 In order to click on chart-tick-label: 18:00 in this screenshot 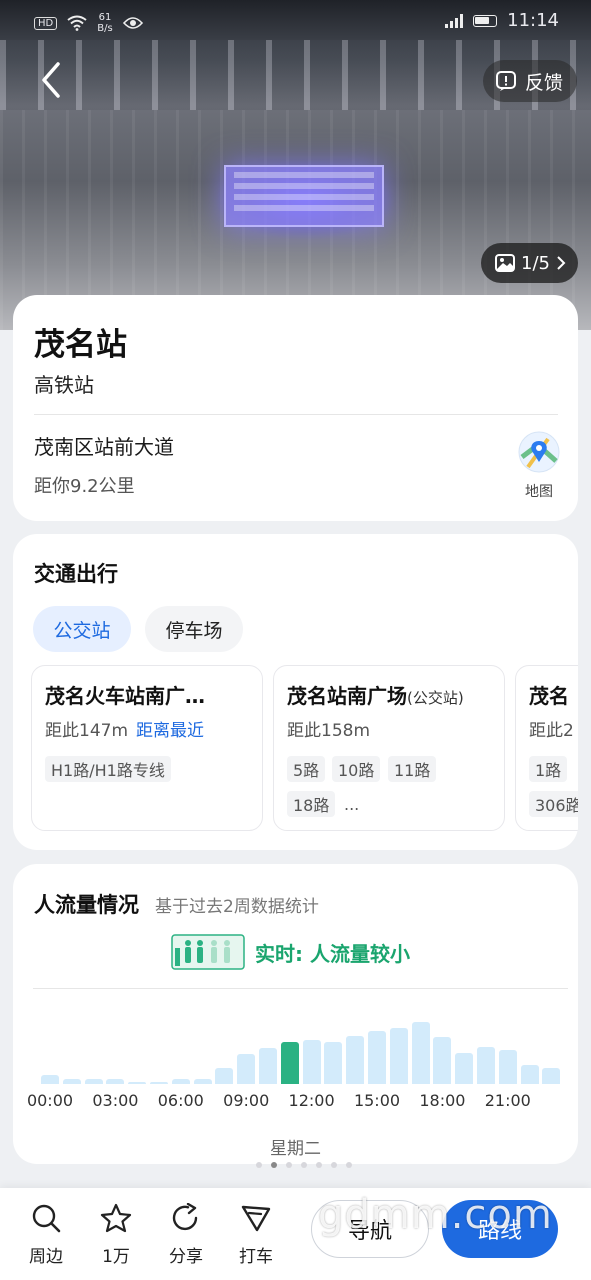, I will do `click(442, 1100)`.